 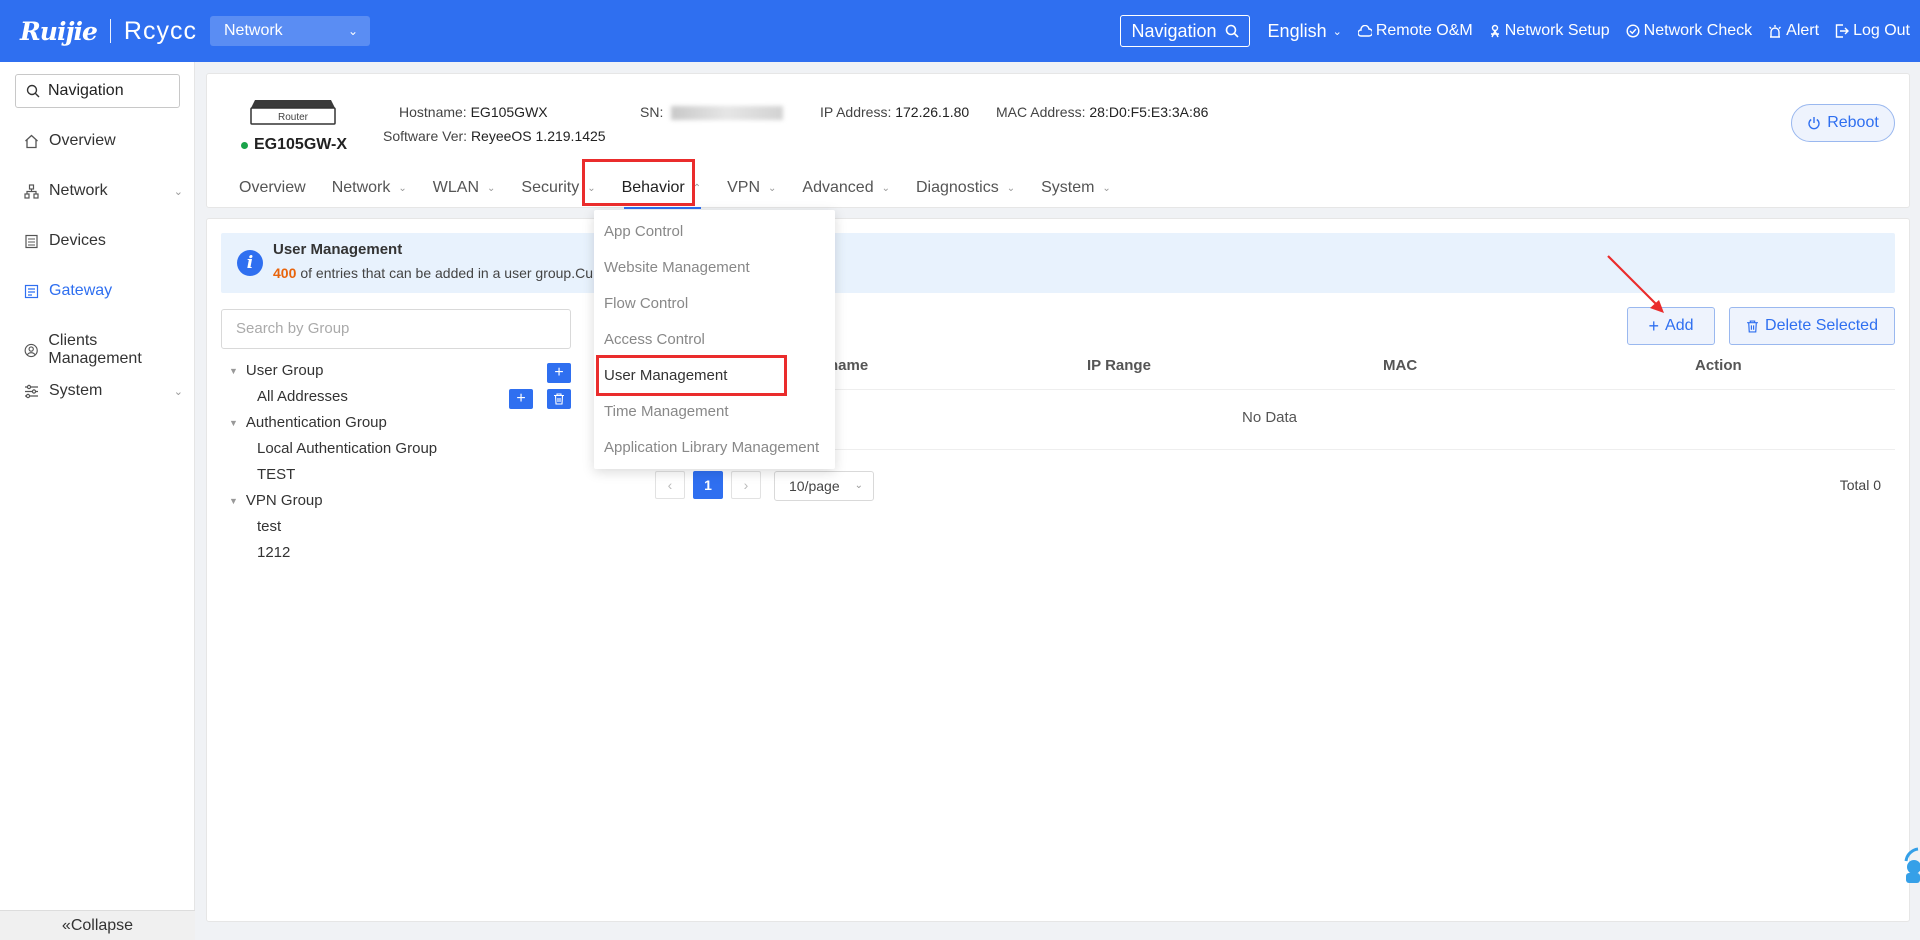 What do you see at coordinates (957, 187) in the screenshot?
I see `tab-label: Diagnostics` at bounding box center [957, 187].